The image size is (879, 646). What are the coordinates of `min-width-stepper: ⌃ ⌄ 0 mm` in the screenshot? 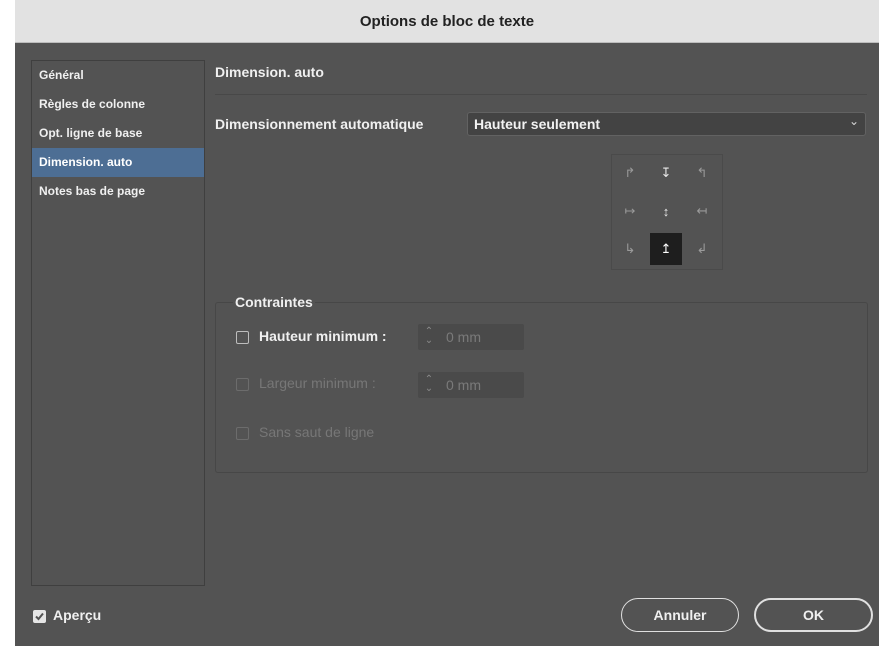 It's located at (471, 385).